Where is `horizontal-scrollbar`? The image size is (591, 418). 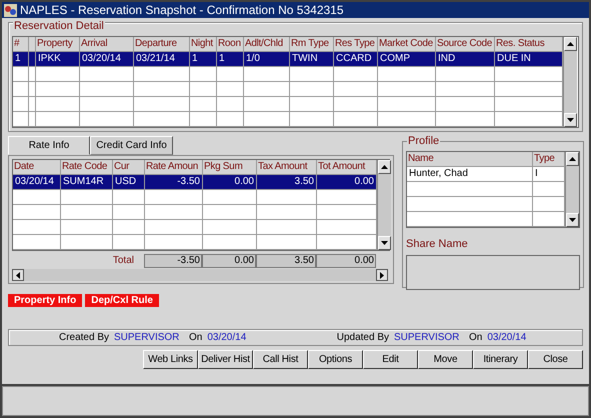 horizontal-scrollbar is located at coordinates (200, 275).